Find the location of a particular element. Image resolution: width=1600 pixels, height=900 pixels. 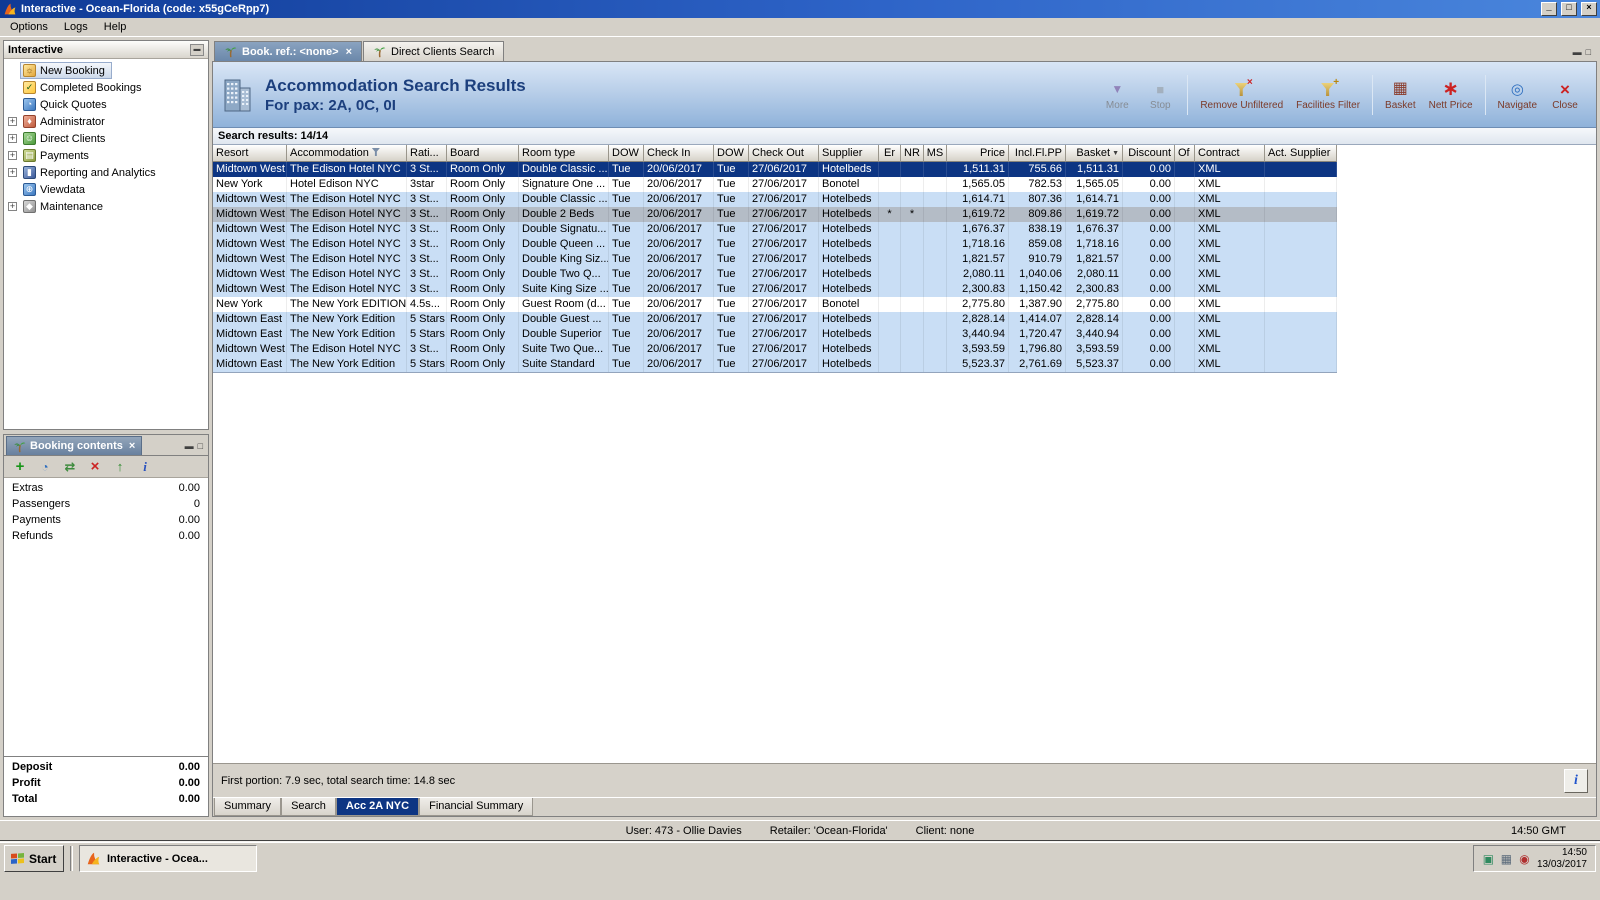

menu-logs: Logs is located at coordinates (76, 27).